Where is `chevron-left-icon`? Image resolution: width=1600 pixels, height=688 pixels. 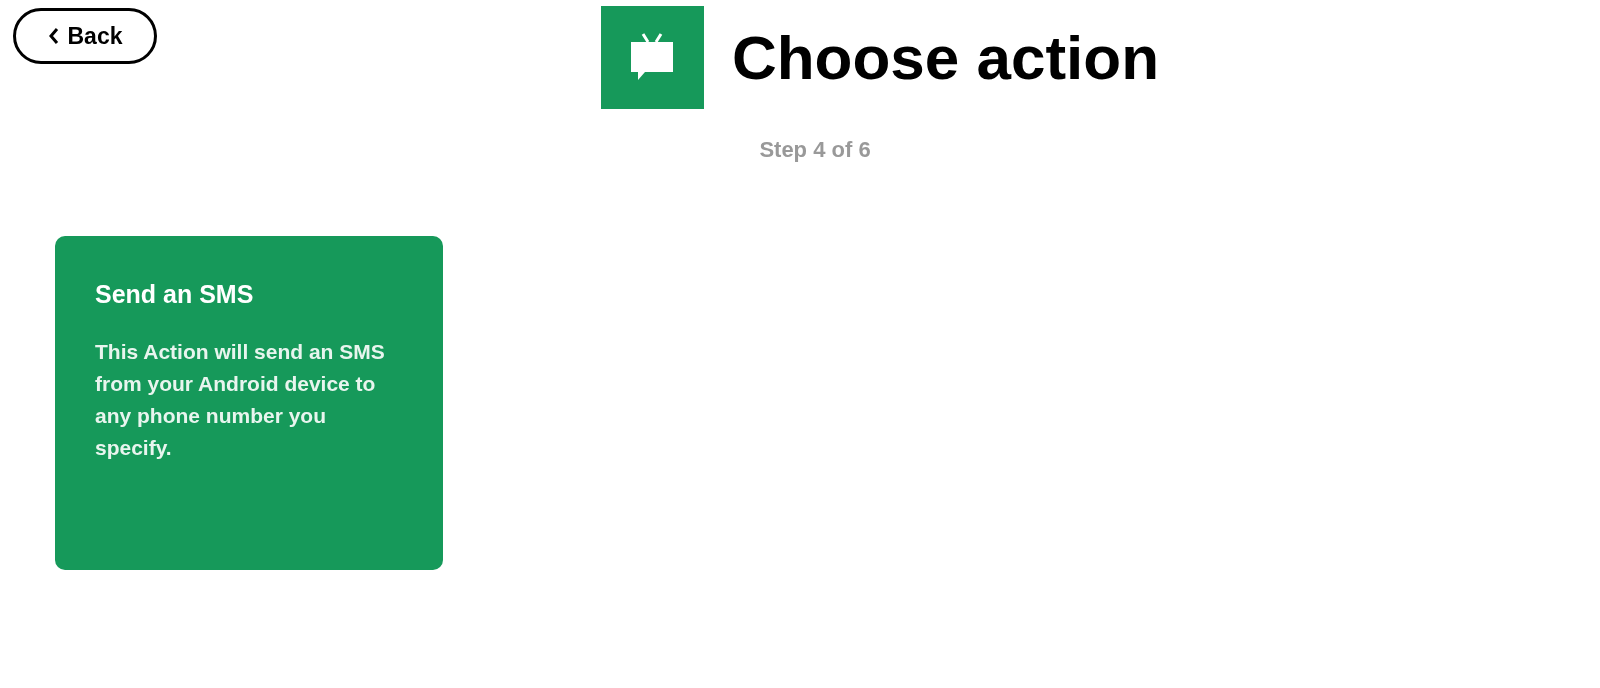 chevron-left-icon is located at coordinates (53, 36).